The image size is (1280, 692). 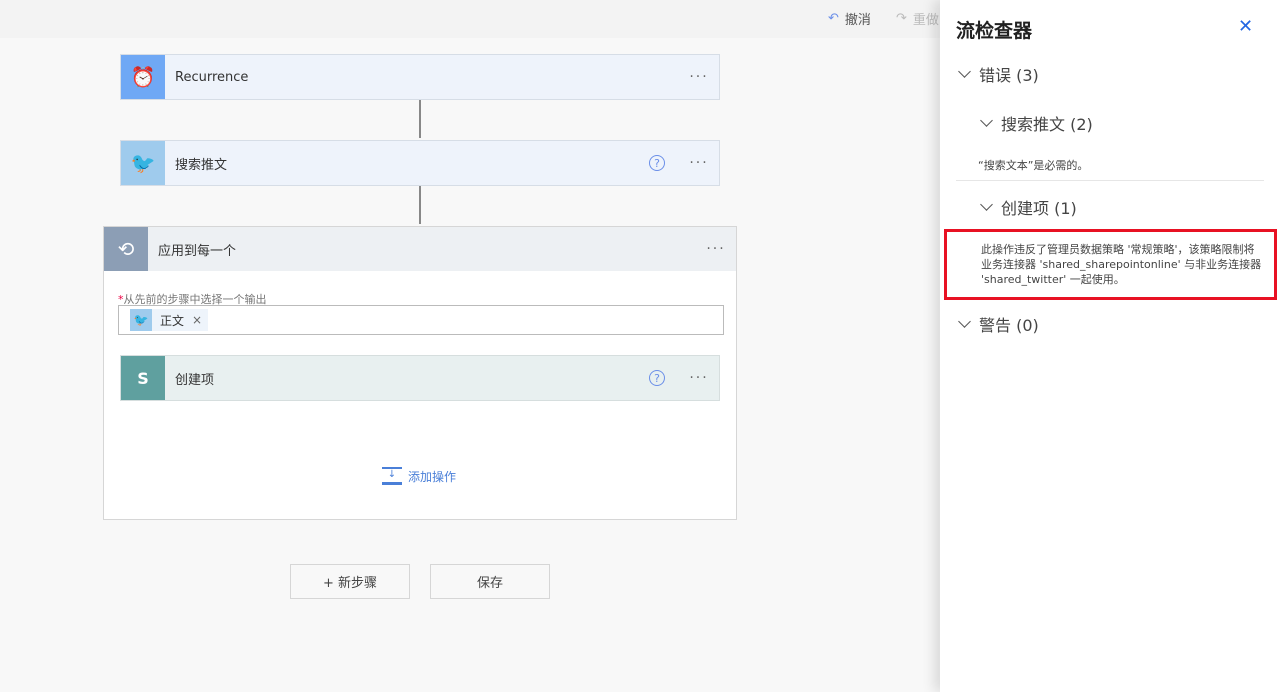 What do you see at coordinates (169, 320) in the screenshot?
I see `token-chip: 🐦 正文 ×` at bounding box center [169, 320].